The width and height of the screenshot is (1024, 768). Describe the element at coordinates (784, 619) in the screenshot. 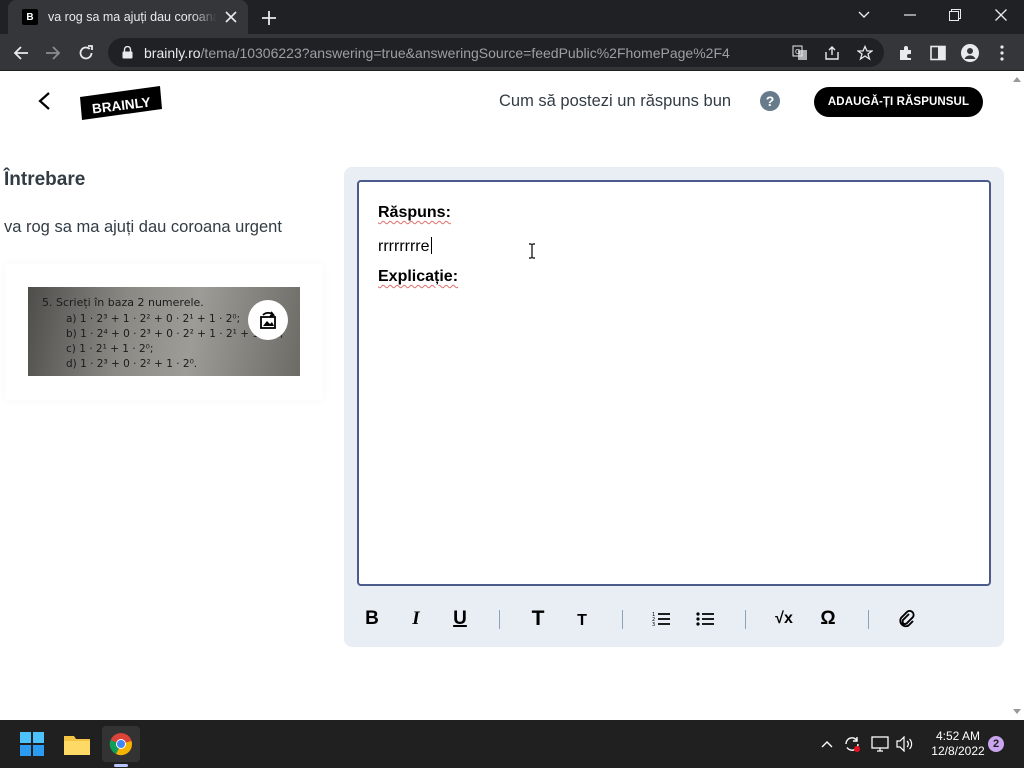

I see `equation-button: √x` at that location.